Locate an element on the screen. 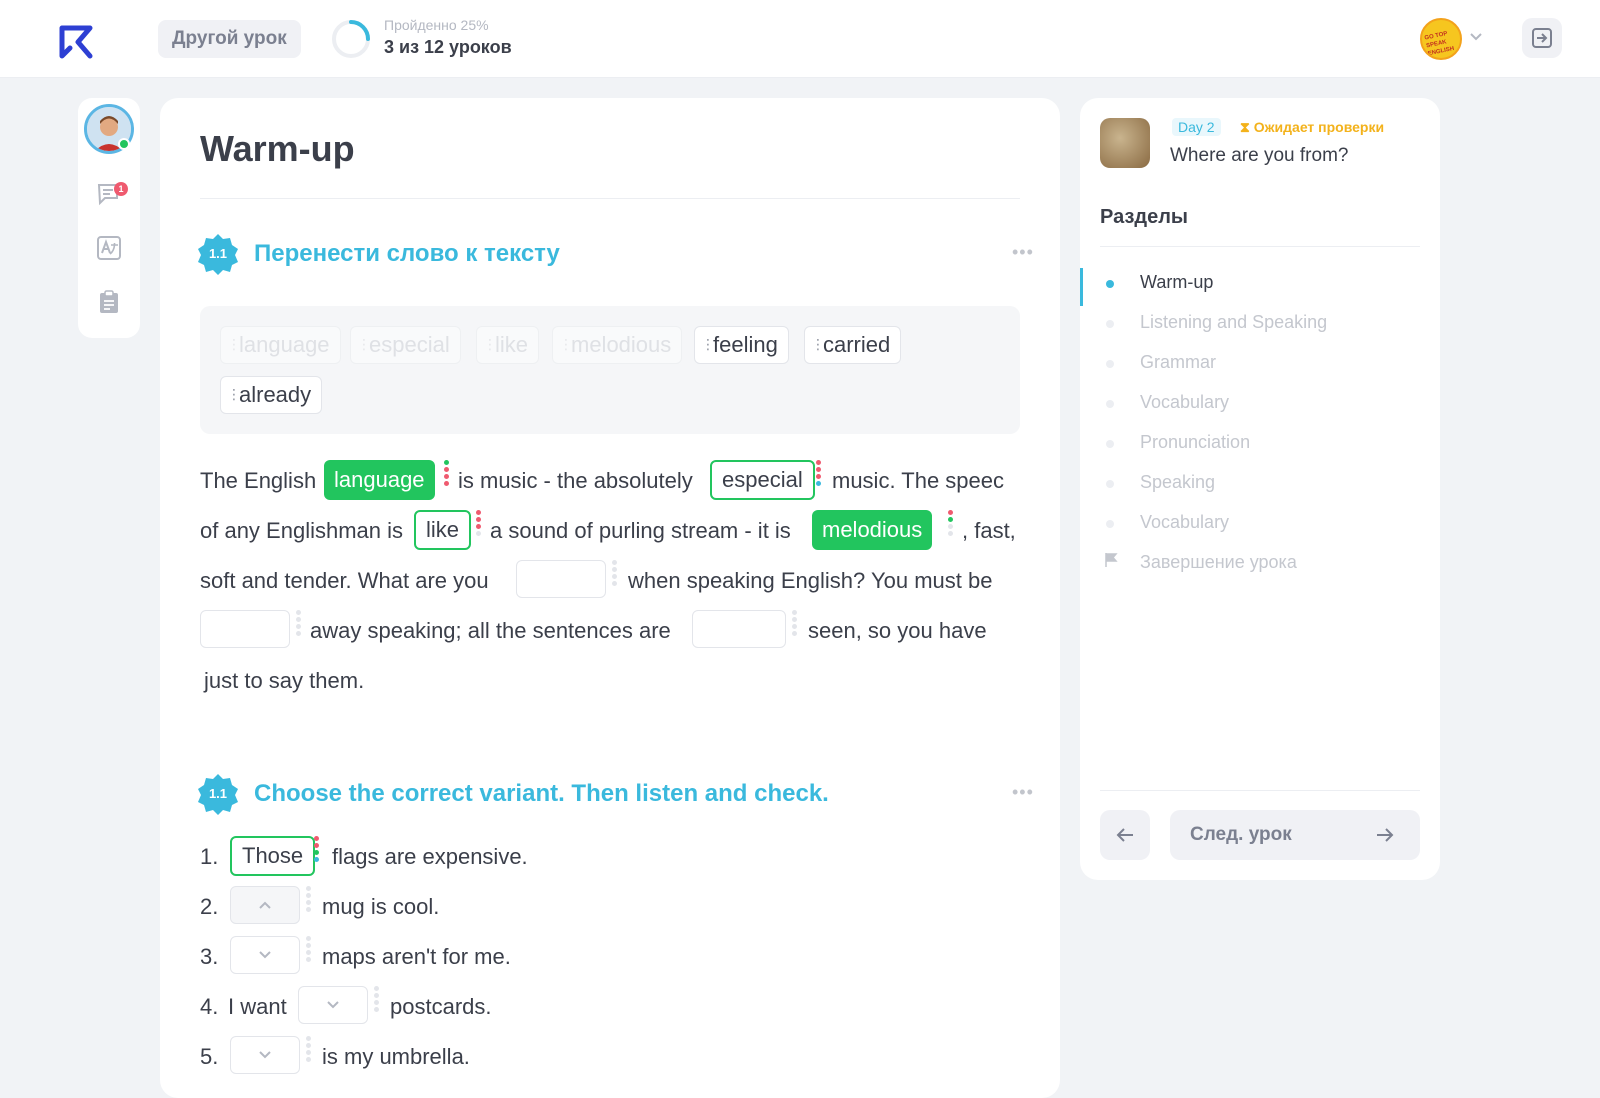 The height and width of the screenshot is (1098, 1600). title-divider is located at coordinates (610, 198).